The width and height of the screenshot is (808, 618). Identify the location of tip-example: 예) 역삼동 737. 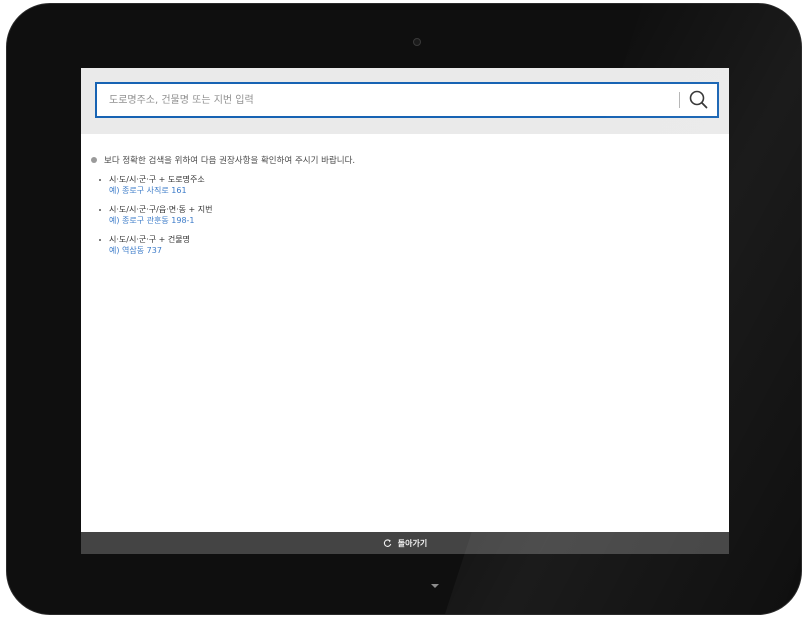
(135, 250).